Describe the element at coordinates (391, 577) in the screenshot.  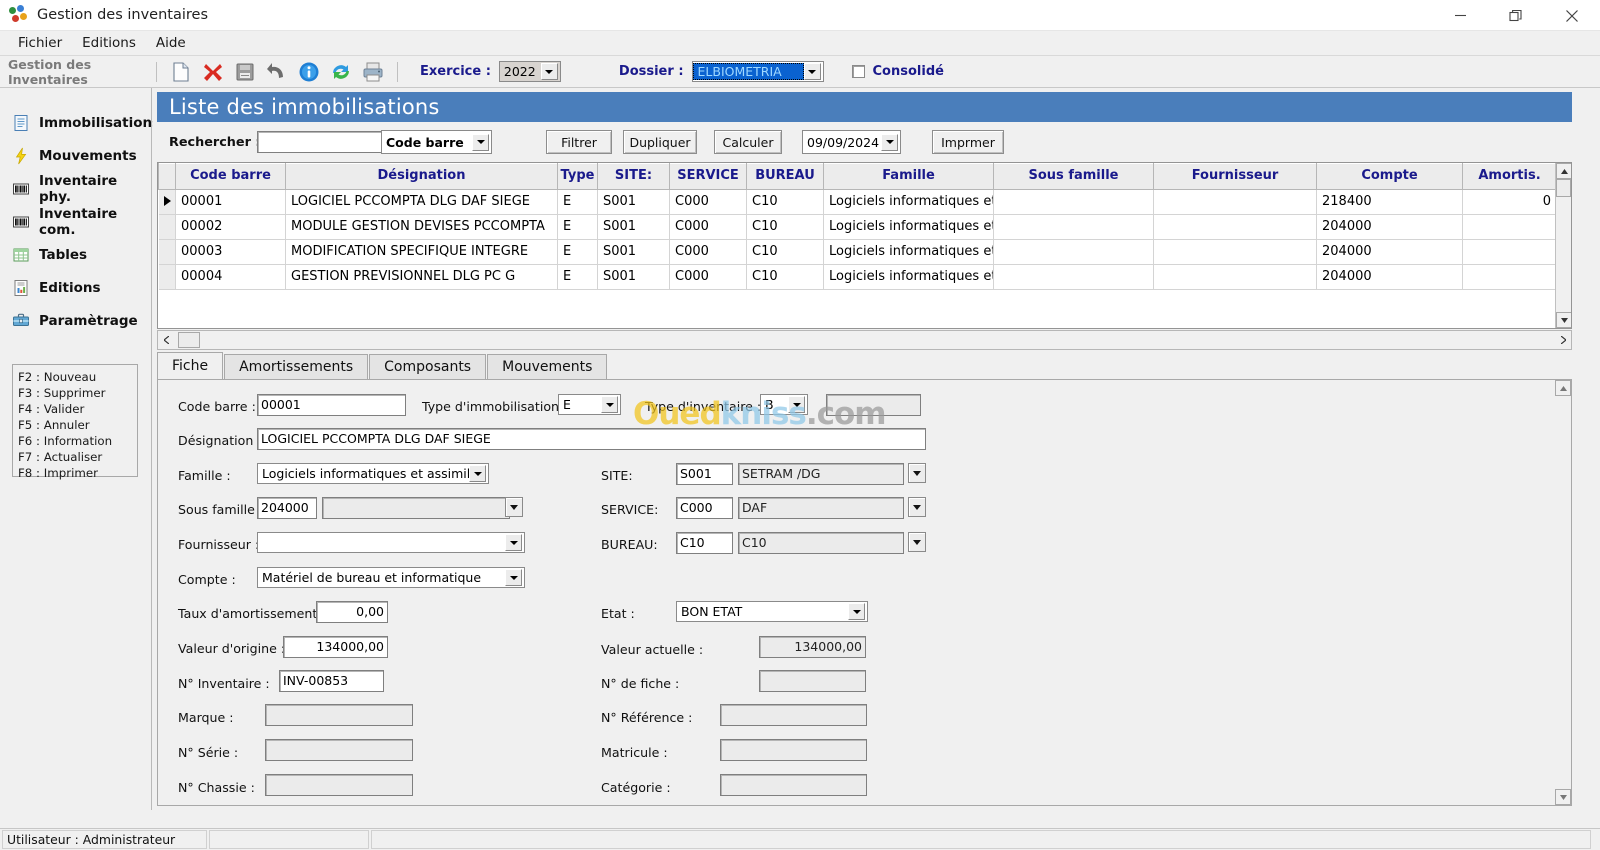
I see `compte-select: Matériel de bureau et informatique` at that location.